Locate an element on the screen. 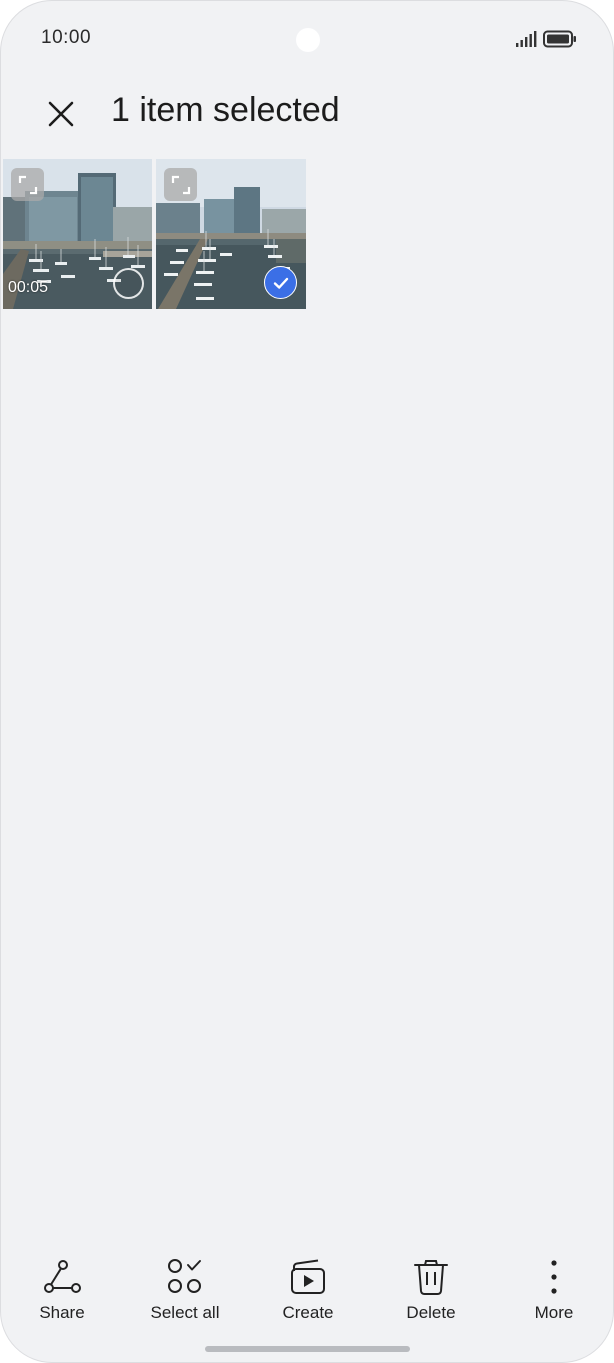  share-button: Share is located at coordinates (62, 1289).